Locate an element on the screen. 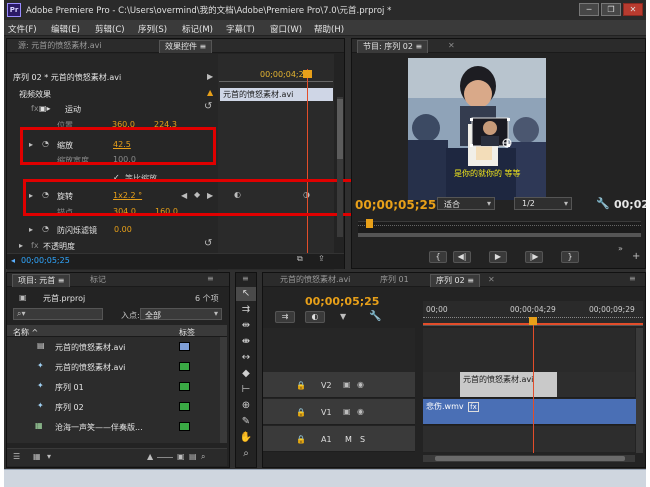 The width and height of the screenshot is (650, 487). hand-tool-icon: ✋ is located at coordinates (246, 438).